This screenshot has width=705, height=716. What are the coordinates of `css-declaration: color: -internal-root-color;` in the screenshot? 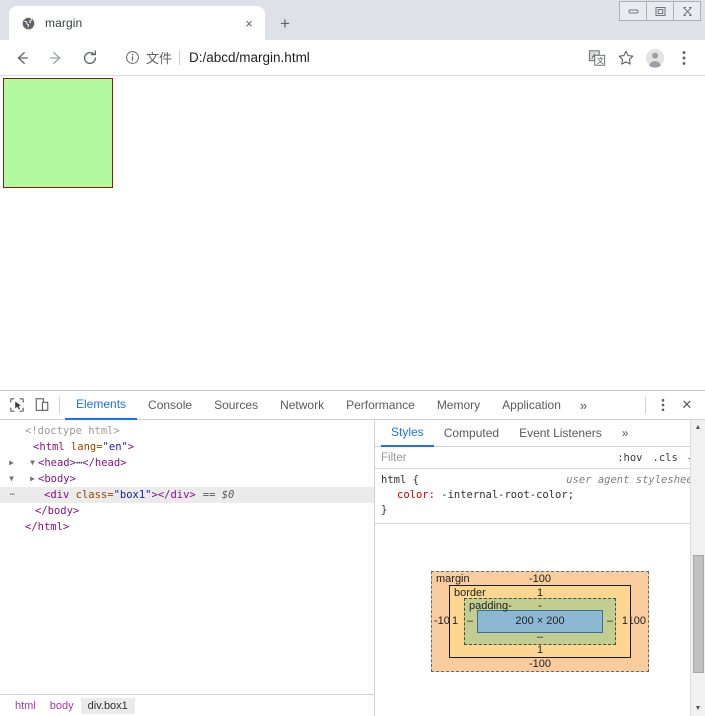 It's located at (540, 495).